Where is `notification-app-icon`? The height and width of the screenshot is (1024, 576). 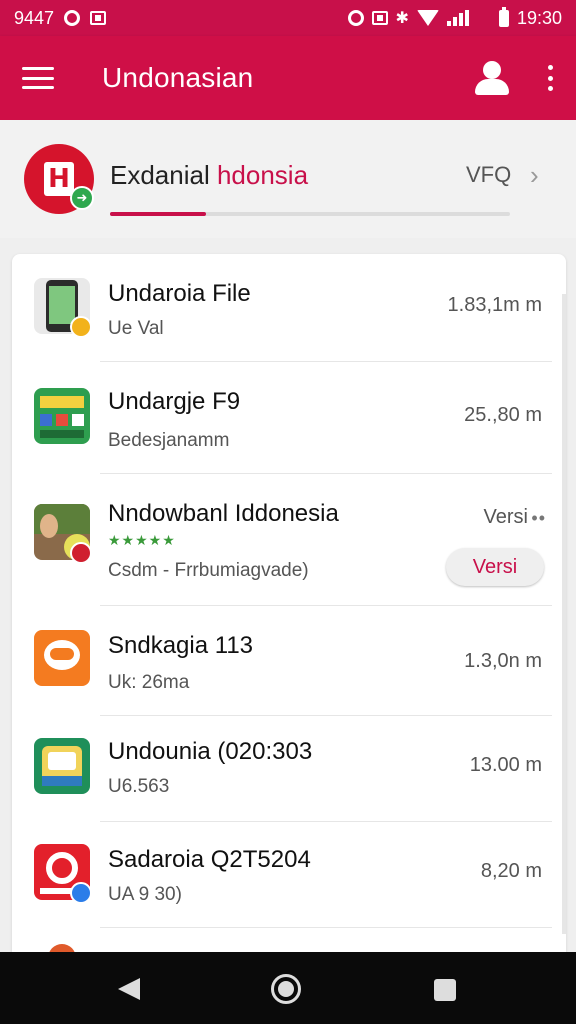 notification-app-icon is located at coordinates (98, 18).